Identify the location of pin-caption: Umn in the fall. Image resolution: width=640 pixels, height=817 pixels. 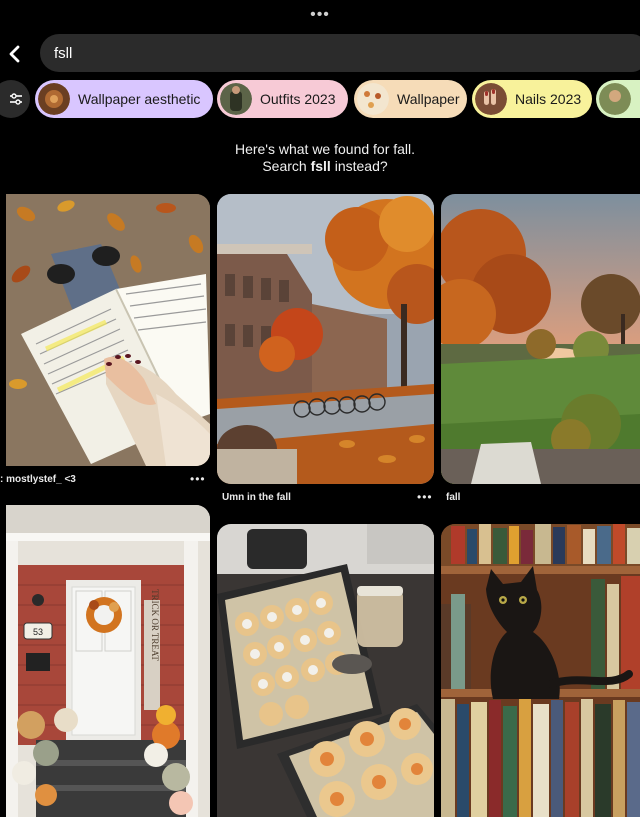
(256, 497).